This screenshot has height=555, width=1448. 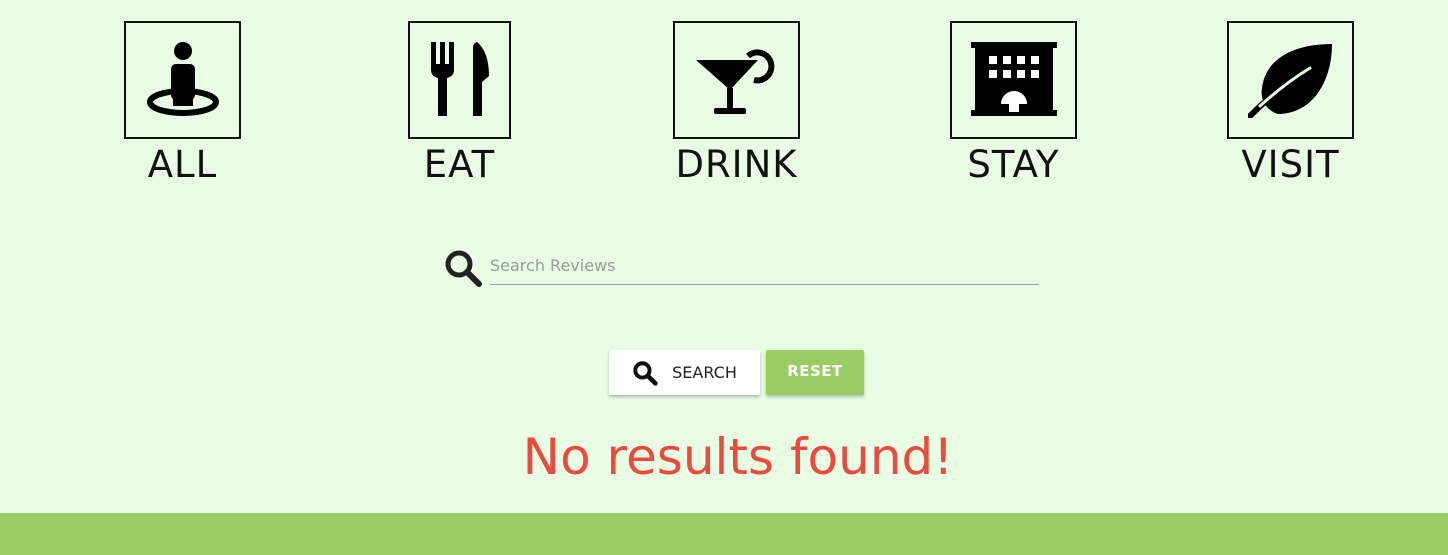 I want to click on category-all: ALL, so click(x=182, y=103).